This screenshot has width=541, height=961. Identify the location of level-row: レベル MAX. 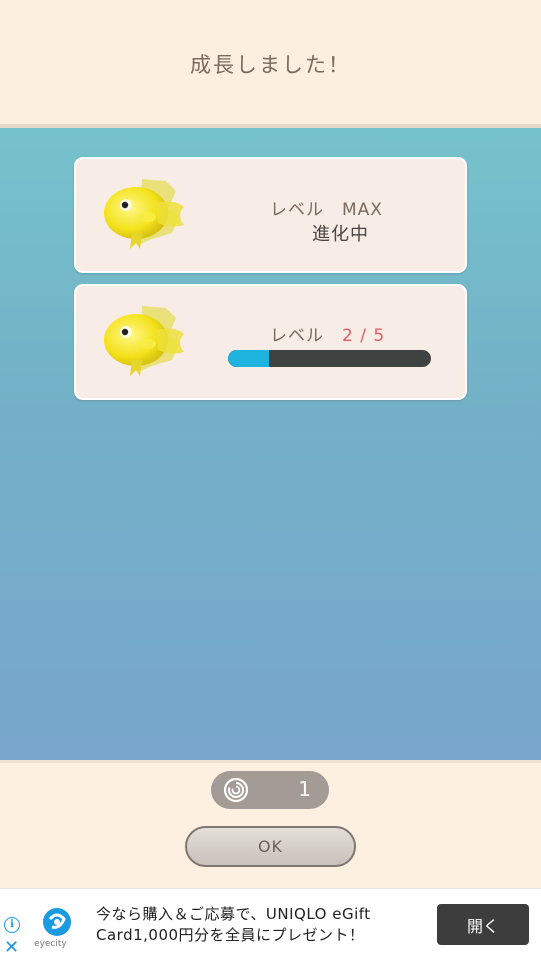
(326, 207).